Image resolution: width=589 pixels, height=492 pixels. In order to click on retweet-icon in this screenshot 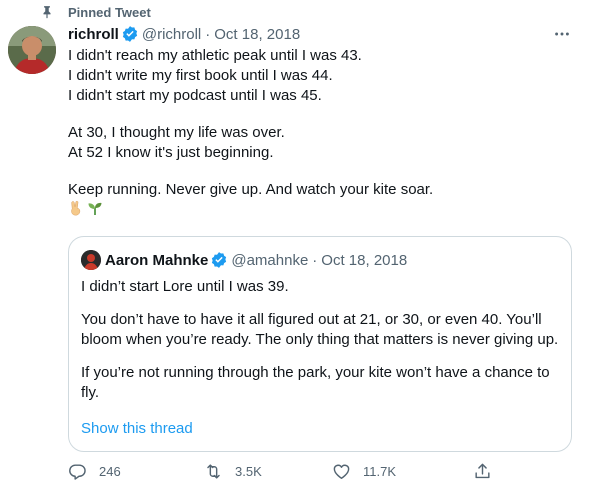, I will do `click(213, 471)`.